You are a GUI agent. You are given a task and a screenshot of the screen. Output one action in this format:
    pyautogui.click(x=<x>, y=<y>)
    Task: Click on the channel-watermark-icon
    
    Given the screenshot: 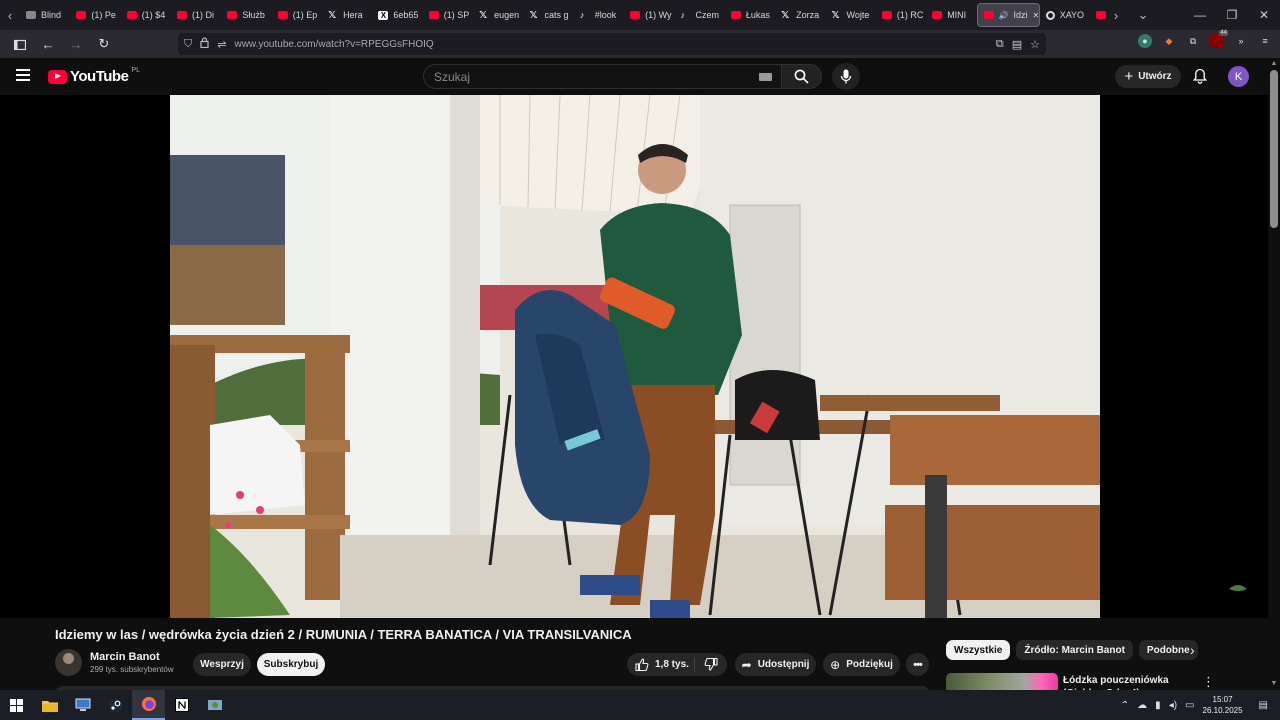 What is the action you would take?
    pyautogui.click(x=1238, y=587)
    